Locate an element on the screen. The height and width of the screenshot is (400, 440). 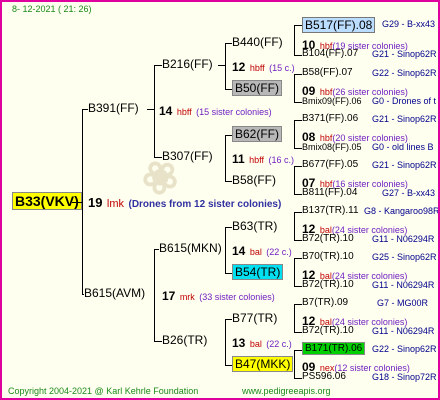
queen-b77: B77(TR) is located at coordinates (254, 318).